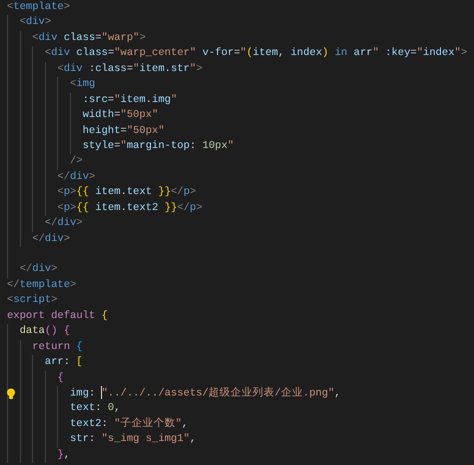 The height and width of the screenshot is (465, 474). Describe the element at coordinates (158, 146) in the screenshot. I see `code-line: style="margin-top: 10px"` at that location.